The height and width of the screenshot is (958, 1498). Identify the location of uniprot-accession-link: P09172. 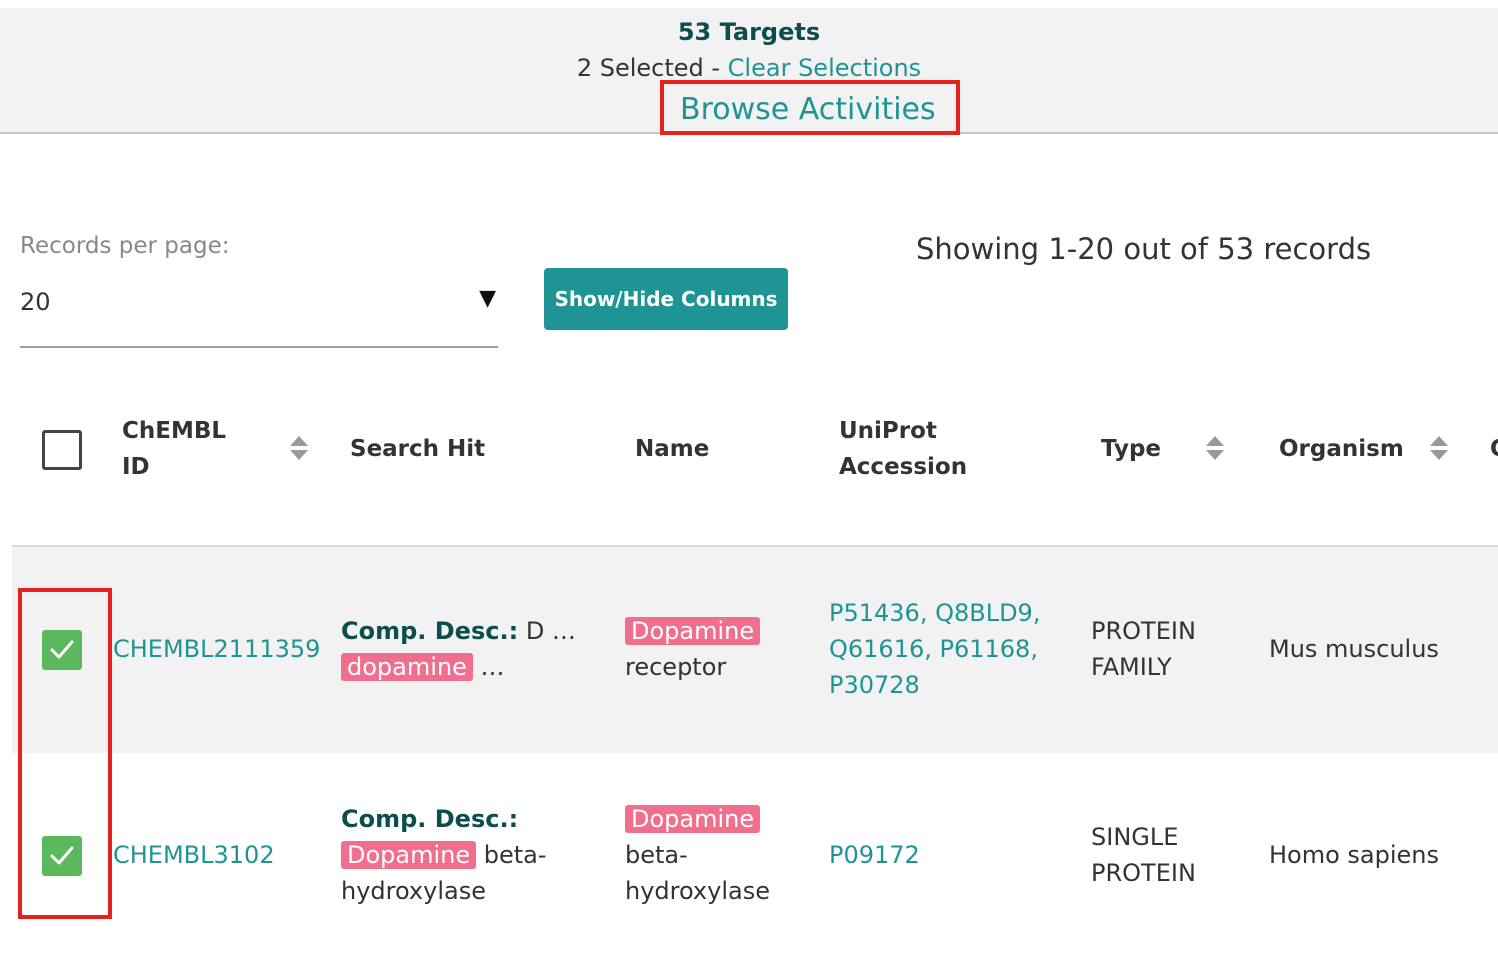
(874, 855).